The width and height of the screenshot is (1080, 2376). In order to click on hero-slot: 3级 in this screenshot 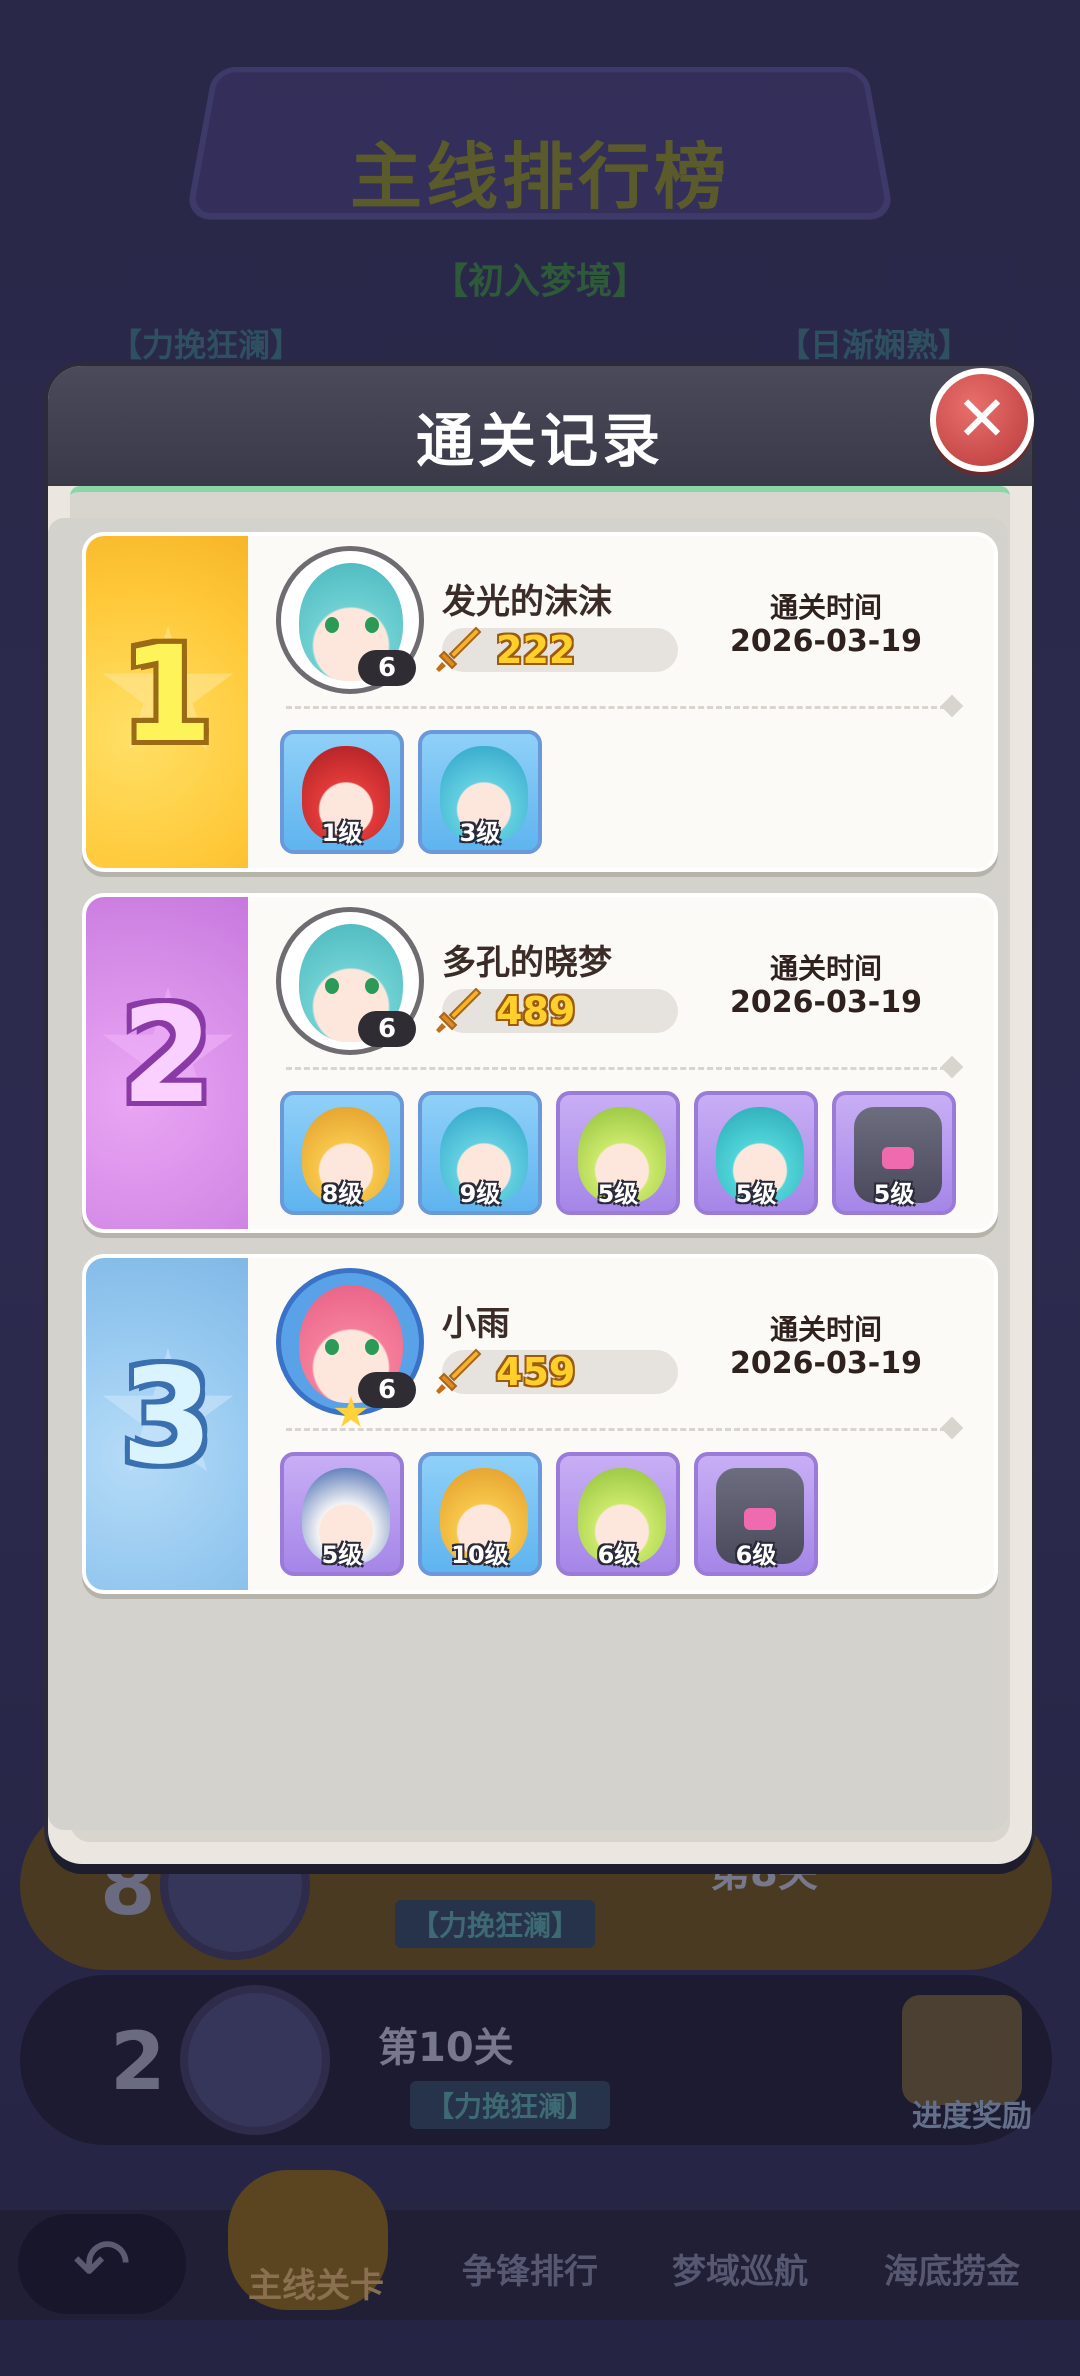, I will do `click(480, 792)`.